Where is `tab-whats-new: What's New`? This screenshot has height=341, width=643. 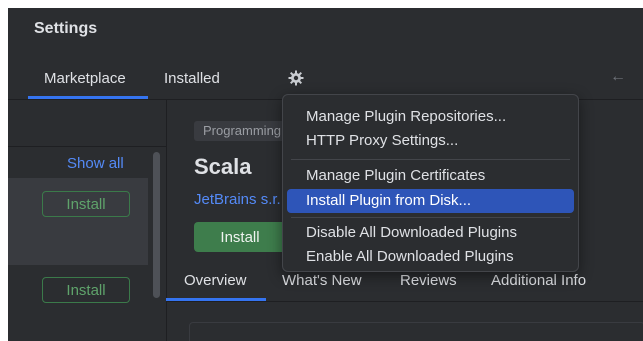 tab-whats-new: What's New is located at coordinates (322, 280).